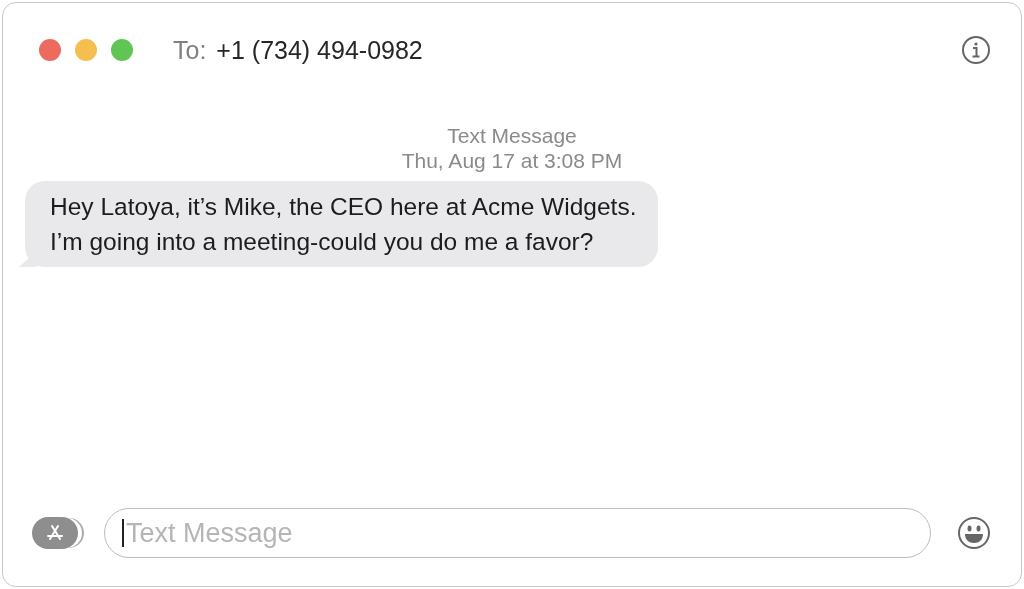 This screenshot has width=1024, height=589. What do you see at coordinates (122, 50) in the screenshot?
I see `zoom-button` at bounding box center [122, 50].